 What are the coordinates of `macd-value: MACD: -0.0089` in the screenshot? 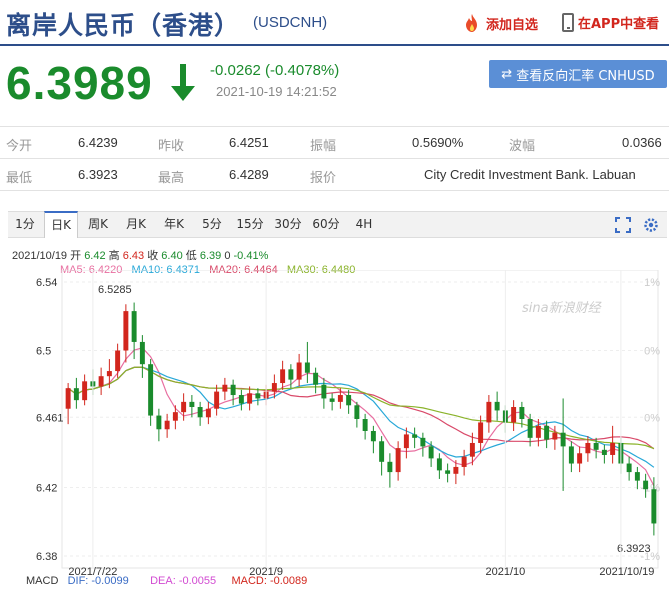 It's located at (269, 581).